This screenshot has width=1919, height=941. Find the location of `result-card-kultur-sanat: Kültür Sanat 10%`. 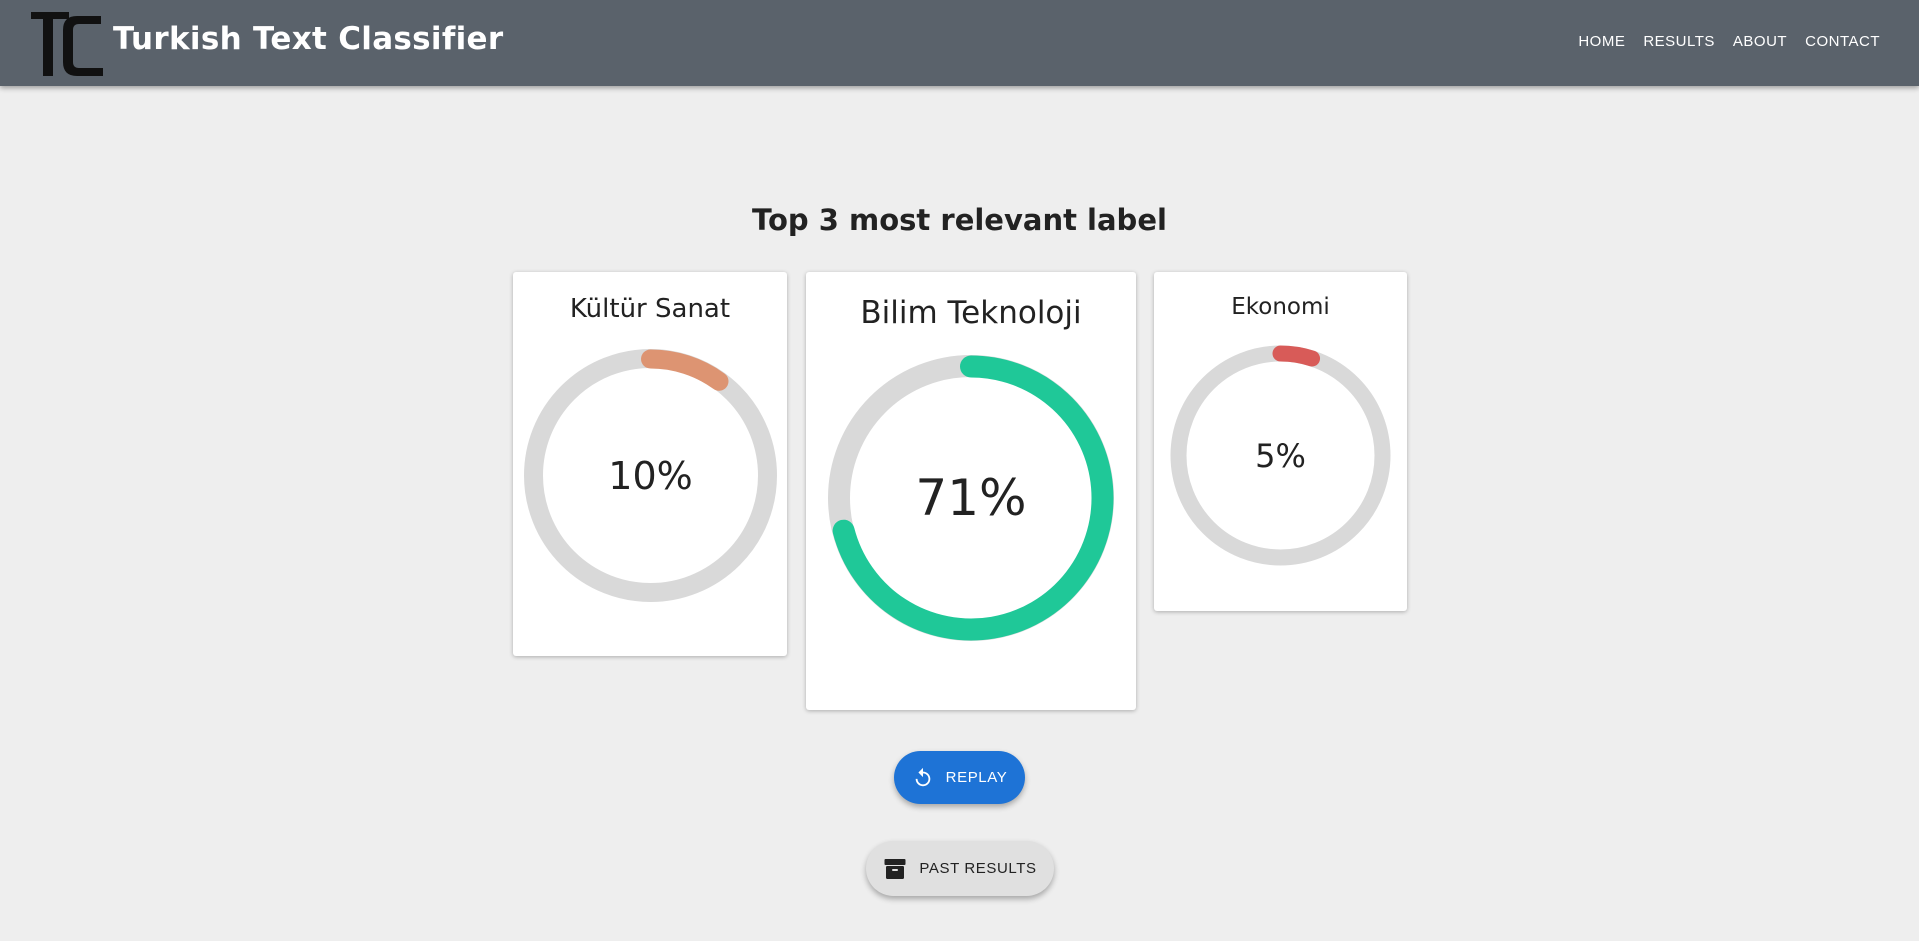

result-card-kultur-sanat: Kültür Sanat 10% is located at coordinates (650, 464).